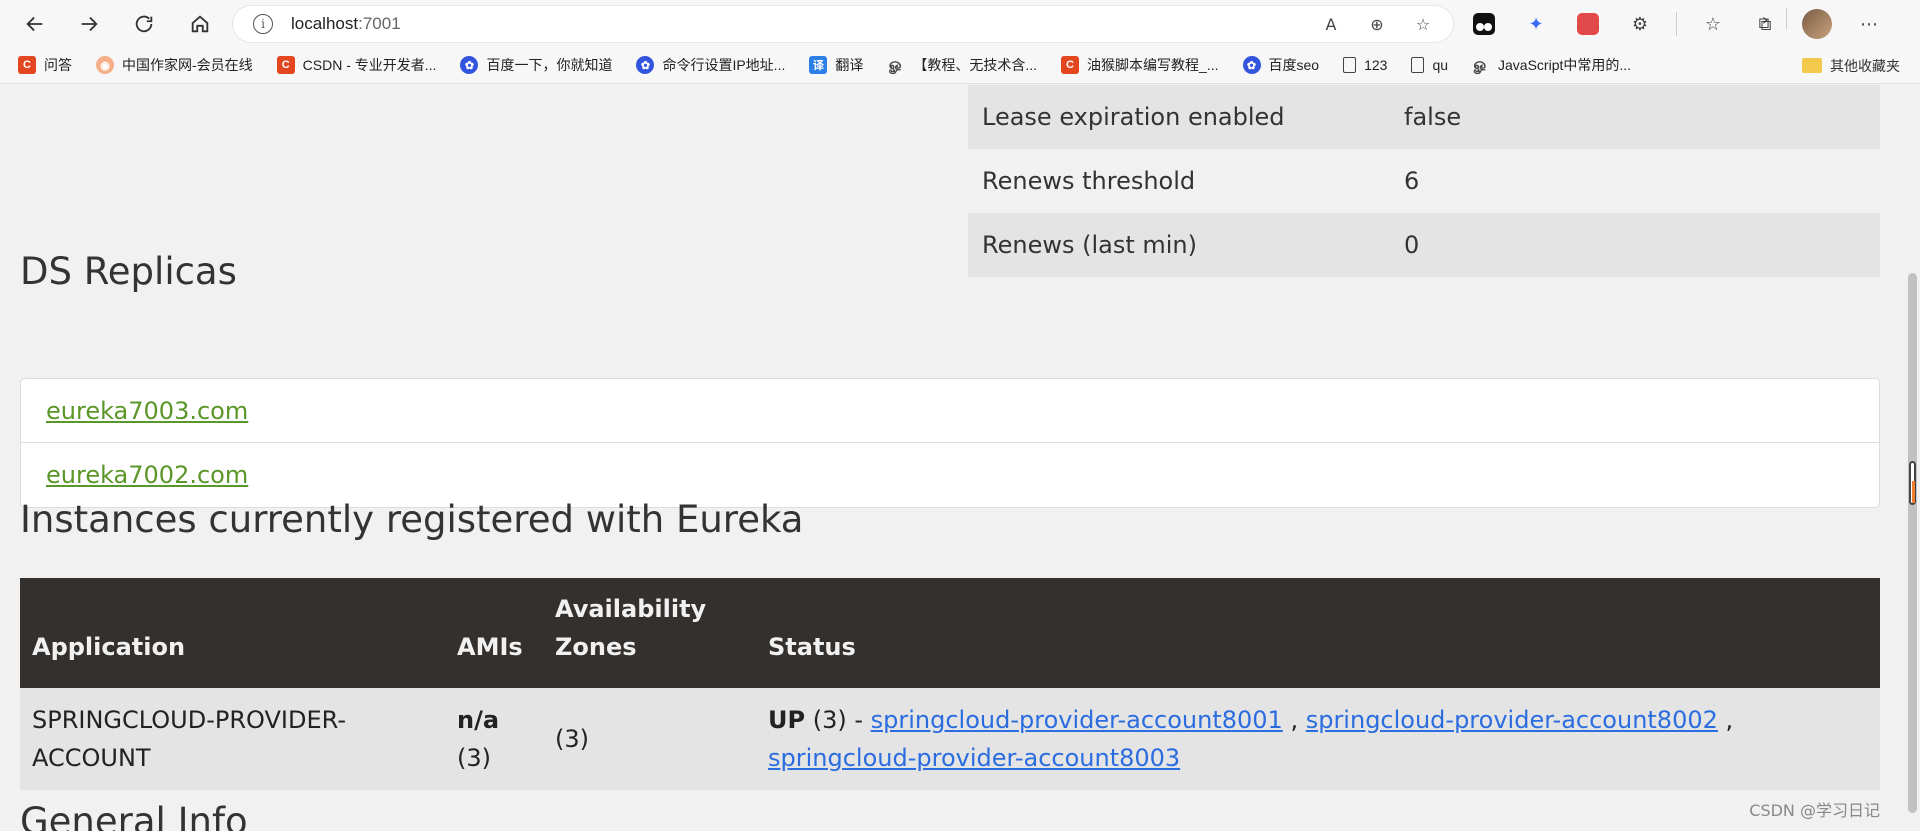  I want to click on col-application: Application, so click(232, 633).